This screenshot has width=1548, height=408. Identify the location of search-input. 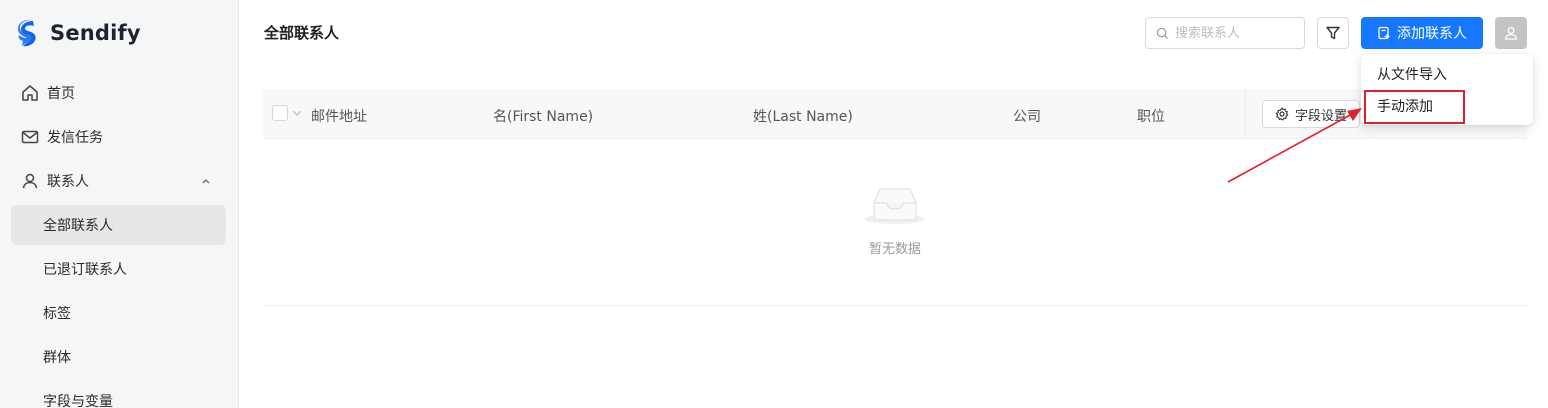
(1235, 33).